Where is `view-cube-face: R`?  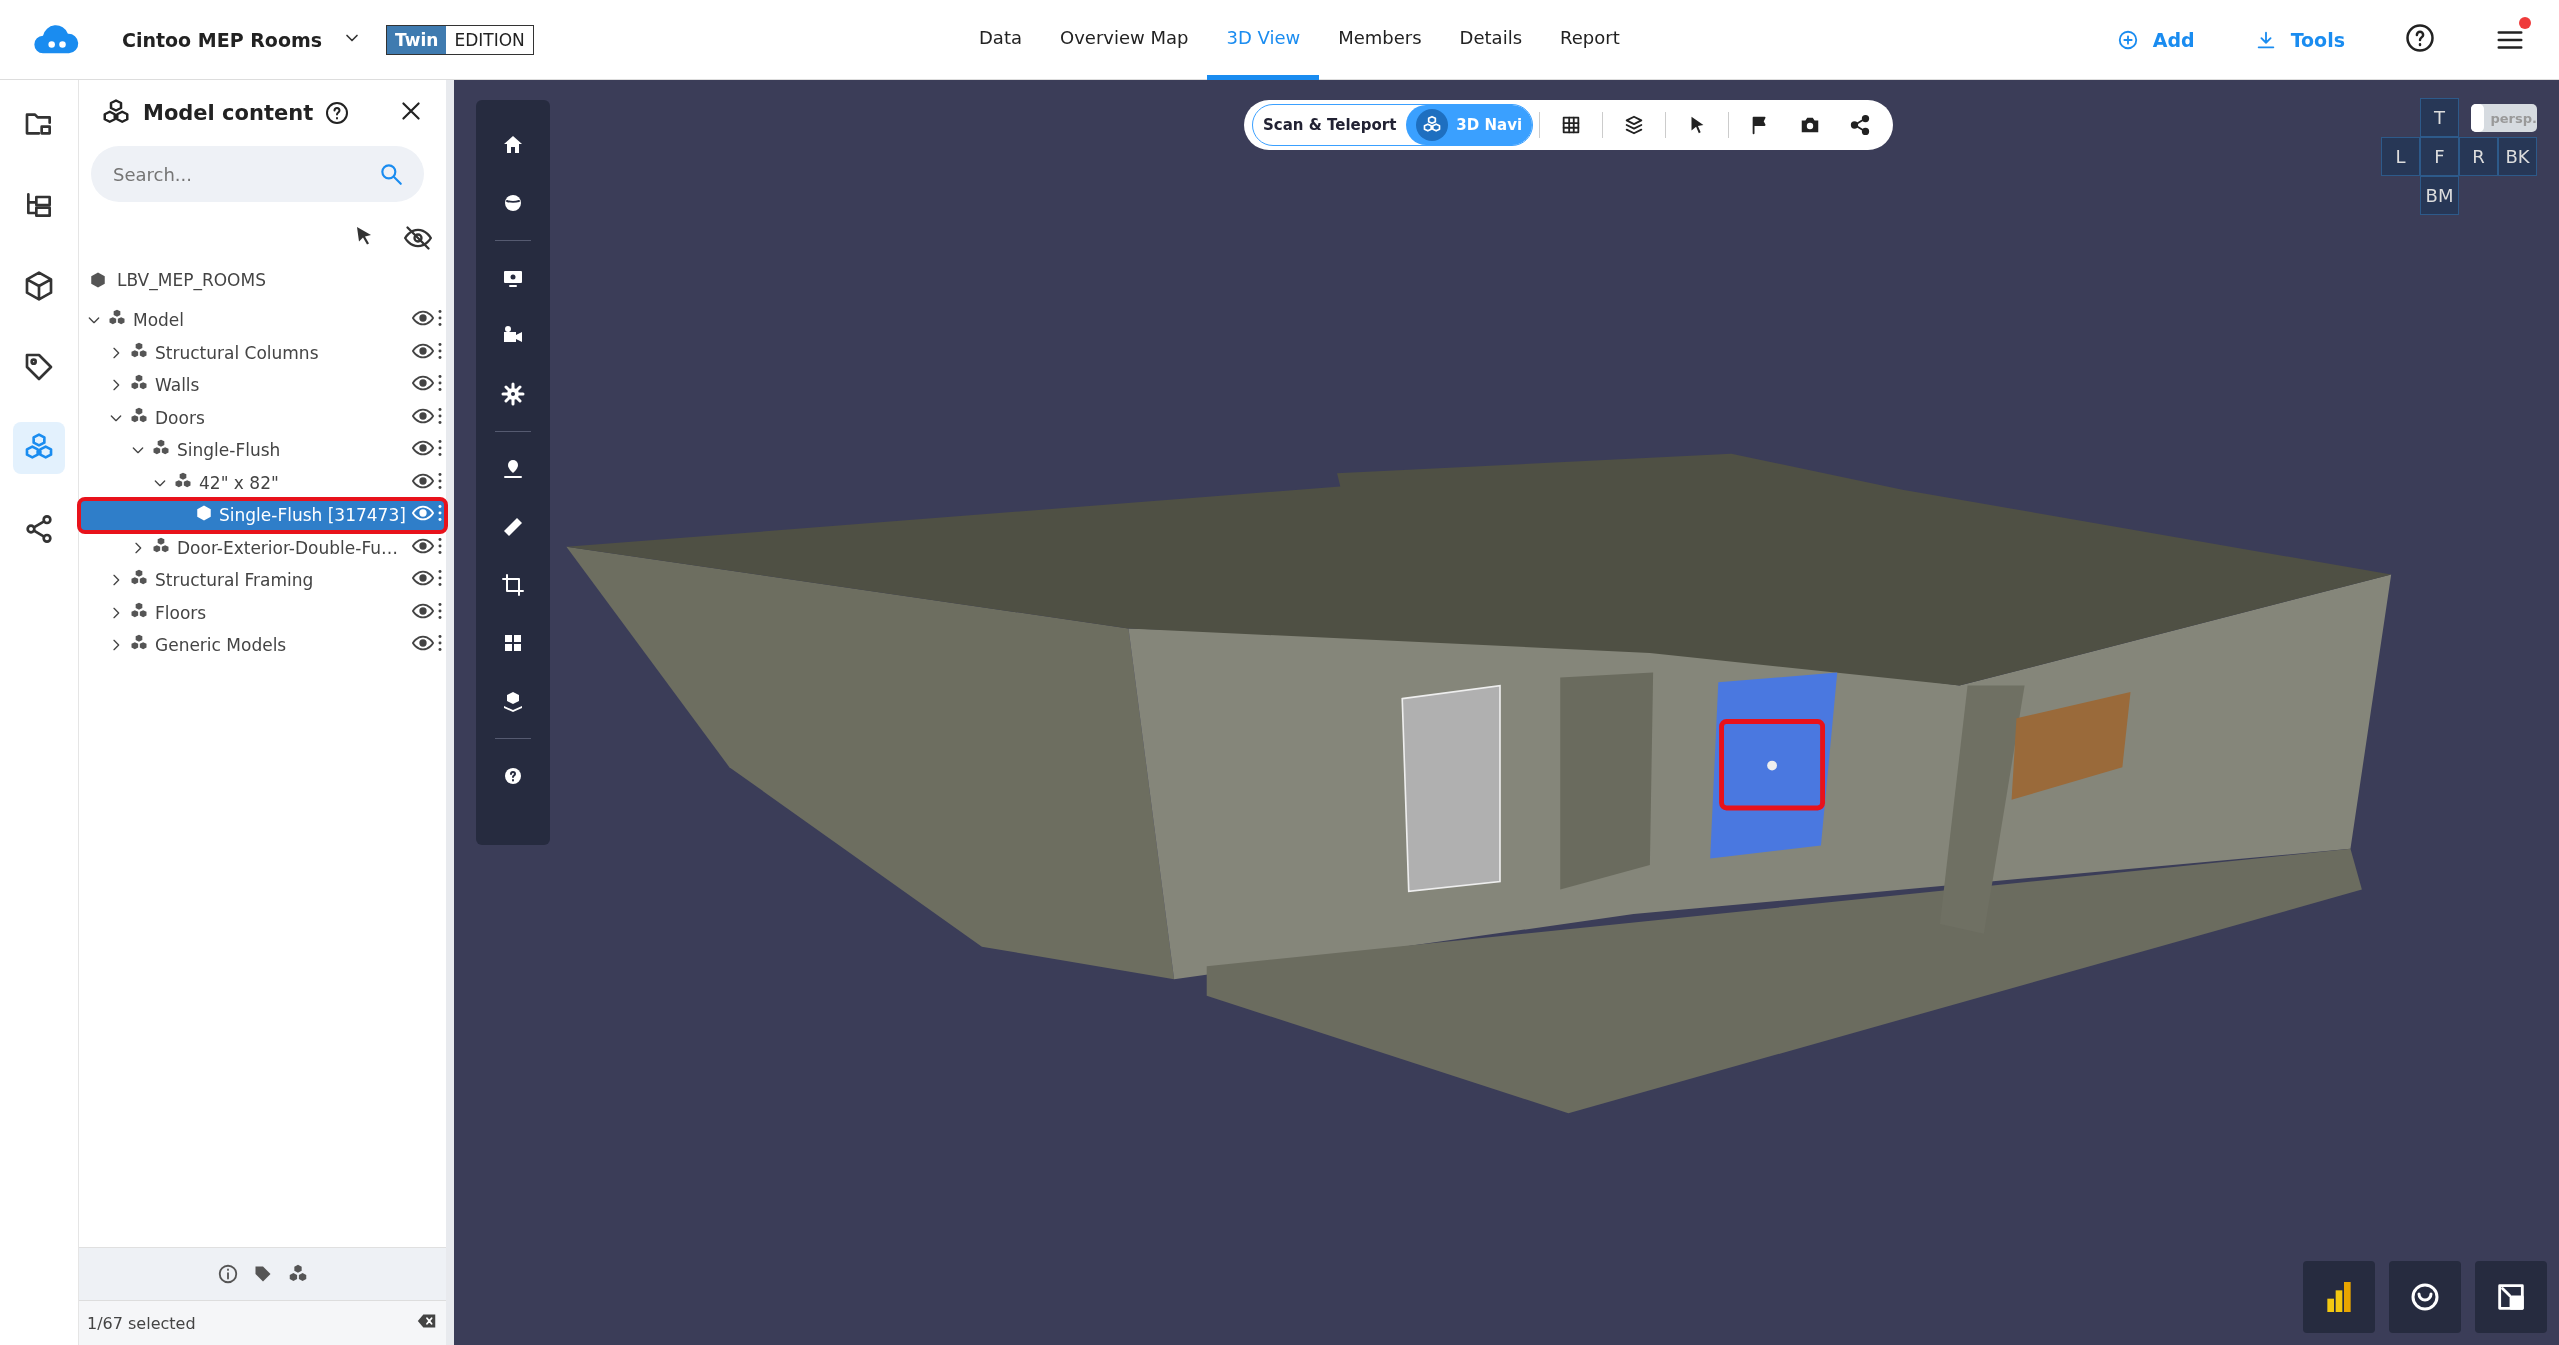 view-cube-face: R is located at coordinates (2478, 156).